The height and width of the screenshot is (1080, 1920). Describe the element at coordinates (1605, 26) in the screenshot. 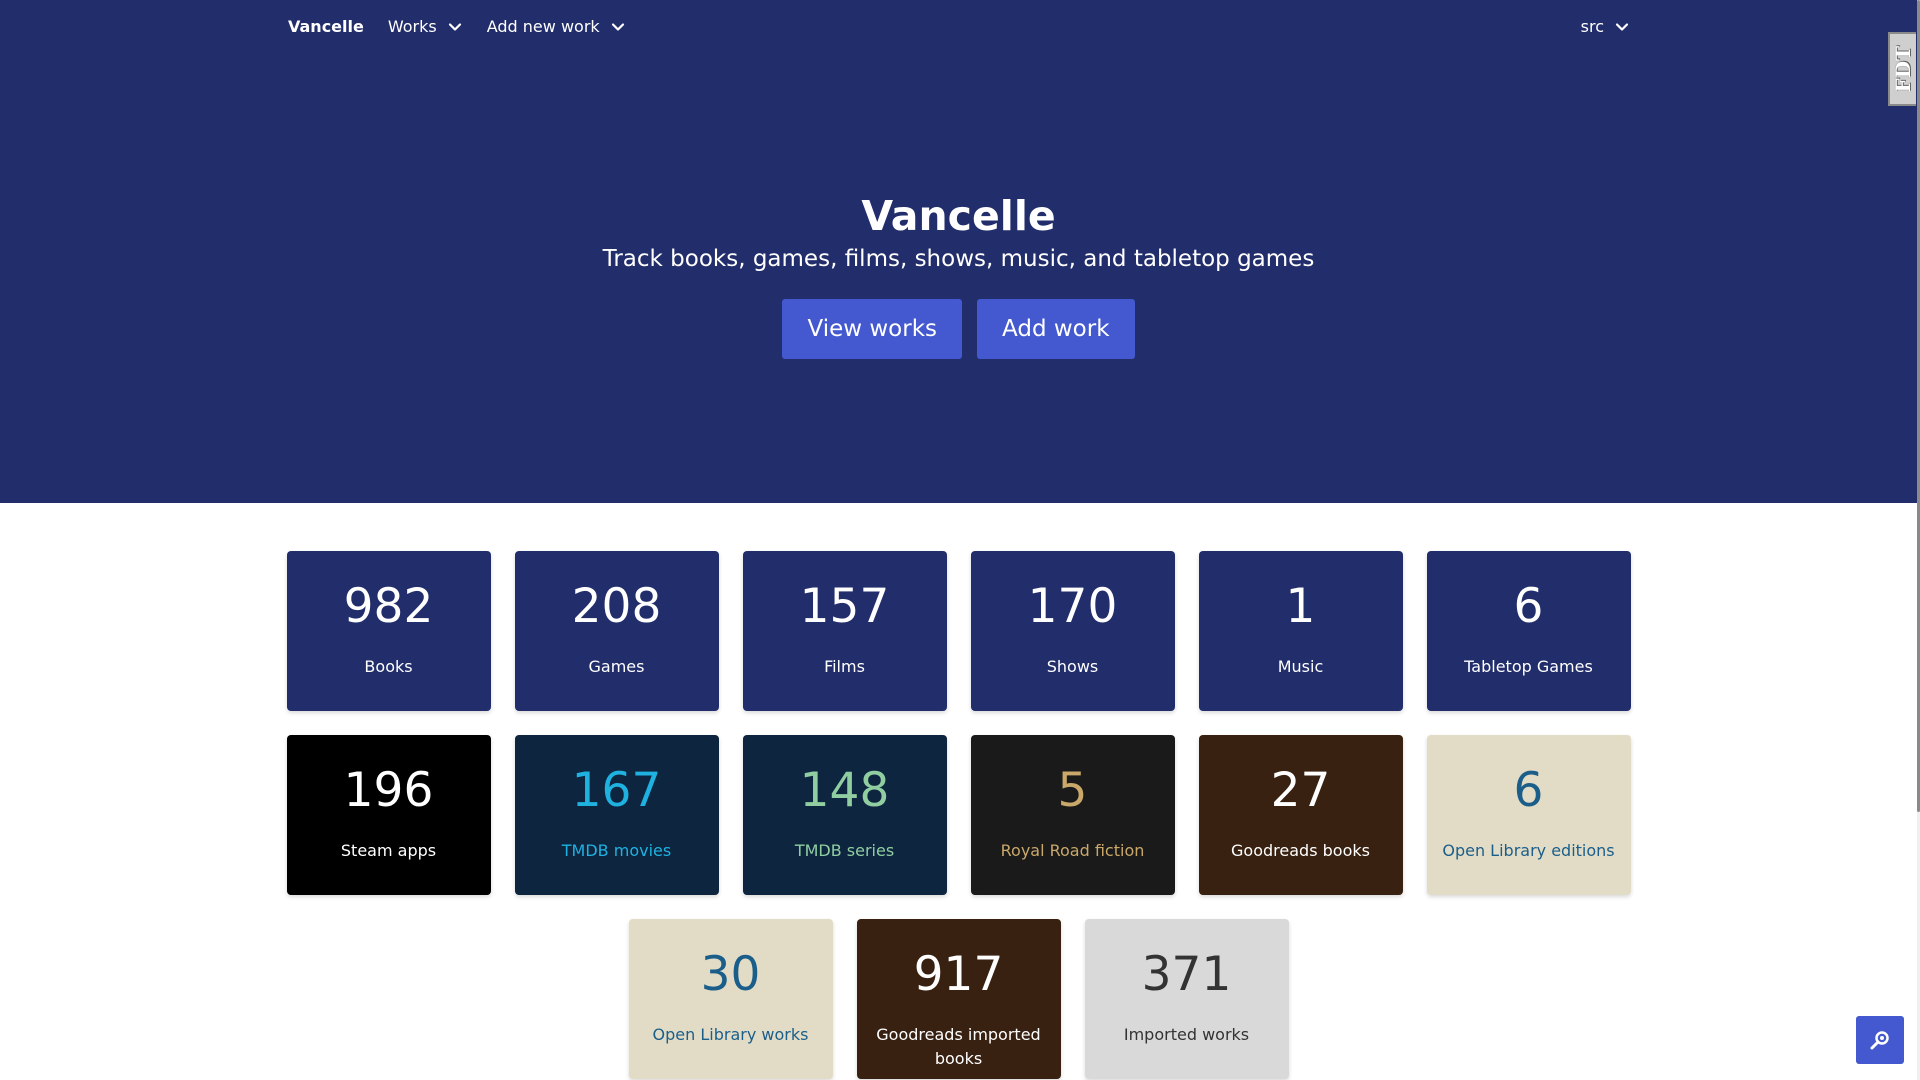

I see `nav-src-dropdown: src` at that location.